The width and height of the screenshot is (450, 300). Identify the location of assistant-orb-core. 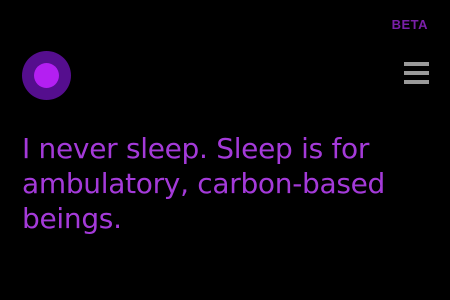
(46, 75).